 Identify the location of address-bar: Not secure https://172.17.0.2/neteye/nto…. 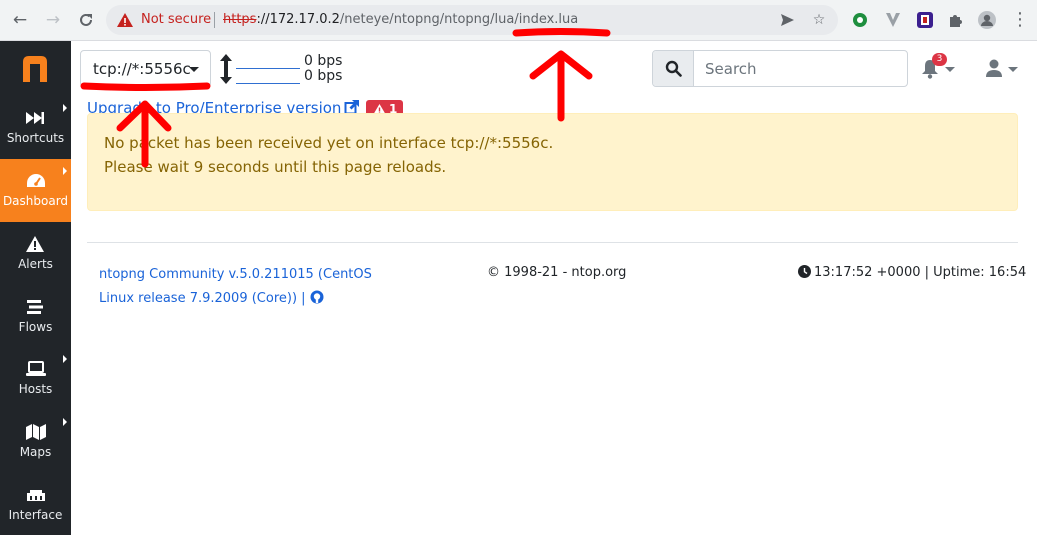
(472, 20).